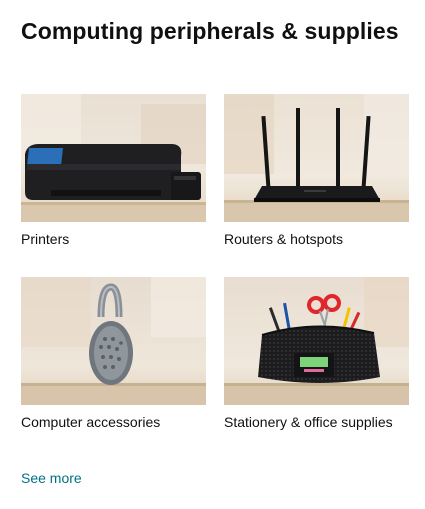  I want to click on see-more-link: See more, so click(51, 478).